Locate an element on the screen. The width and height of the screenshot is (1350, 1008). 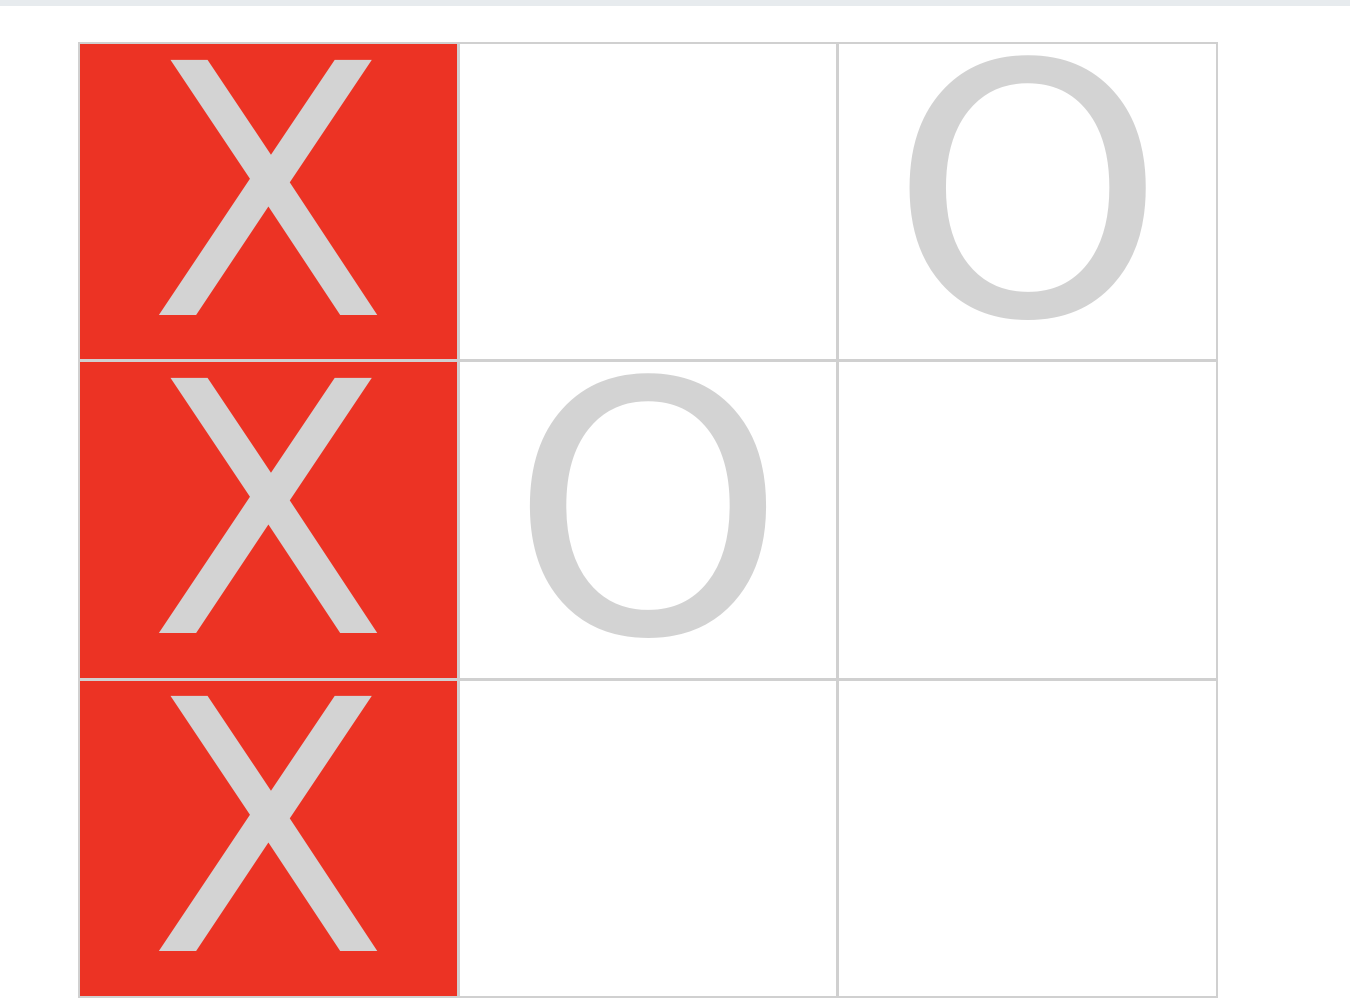
board-cell-r3c1: X is located at coordinates (268, 838).